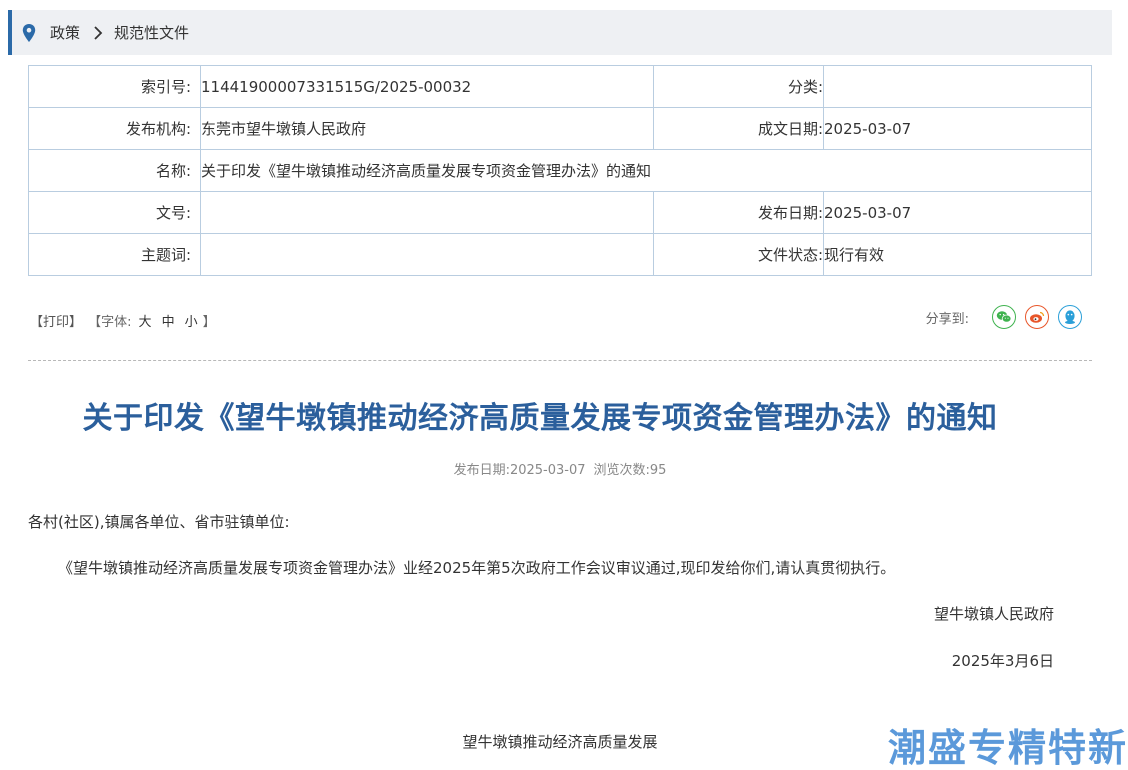  Describe the element at coordinates (519, 470) in the screenshot. I see `article-pub-date: 发布日期:2025-03-07` at that location.